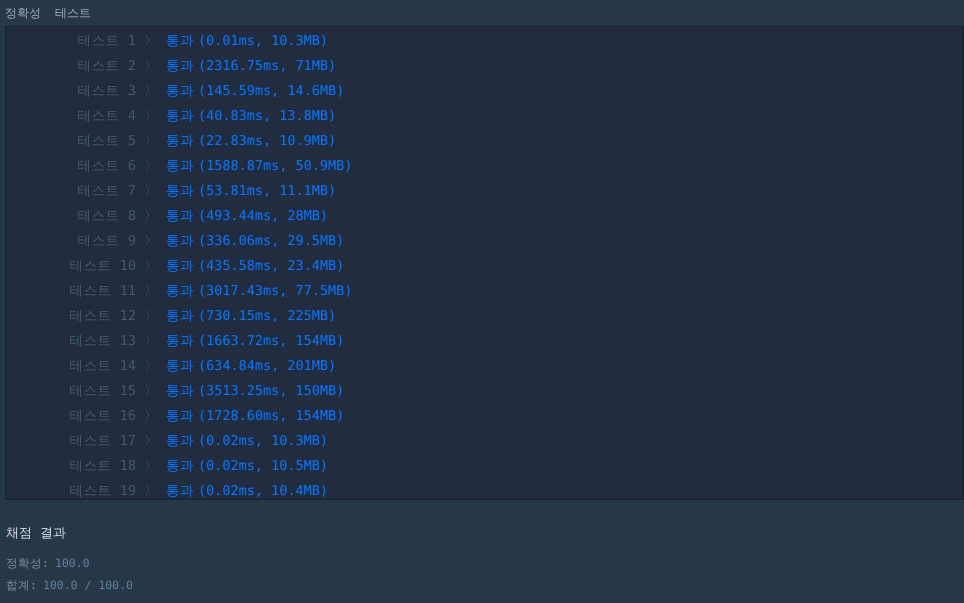  Describe the element at coordinates (73, 13) in the screenshot. I see `header-label: 테스트` at that location.